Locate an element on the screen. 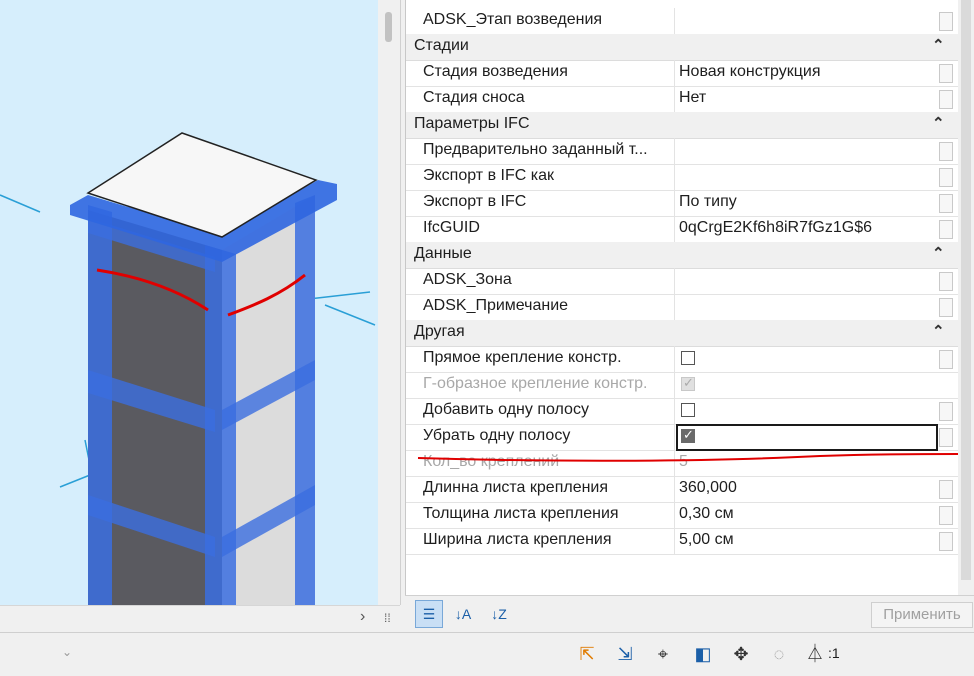 The image size is (974, 676). filter-icon: ⏃ is located at coordinates (815, 654).